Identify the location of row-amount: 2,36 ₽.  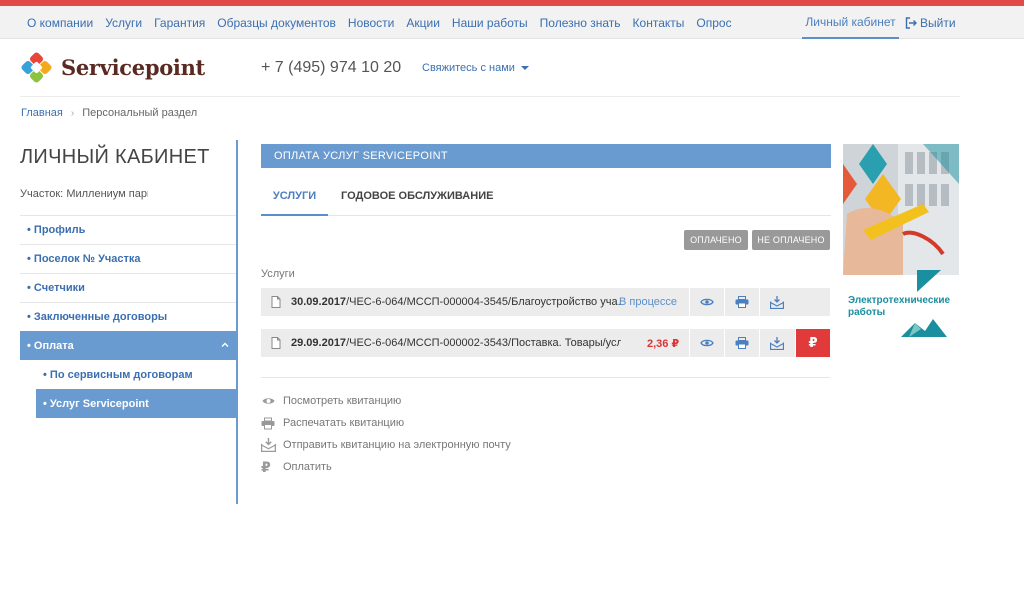
(663, 343).